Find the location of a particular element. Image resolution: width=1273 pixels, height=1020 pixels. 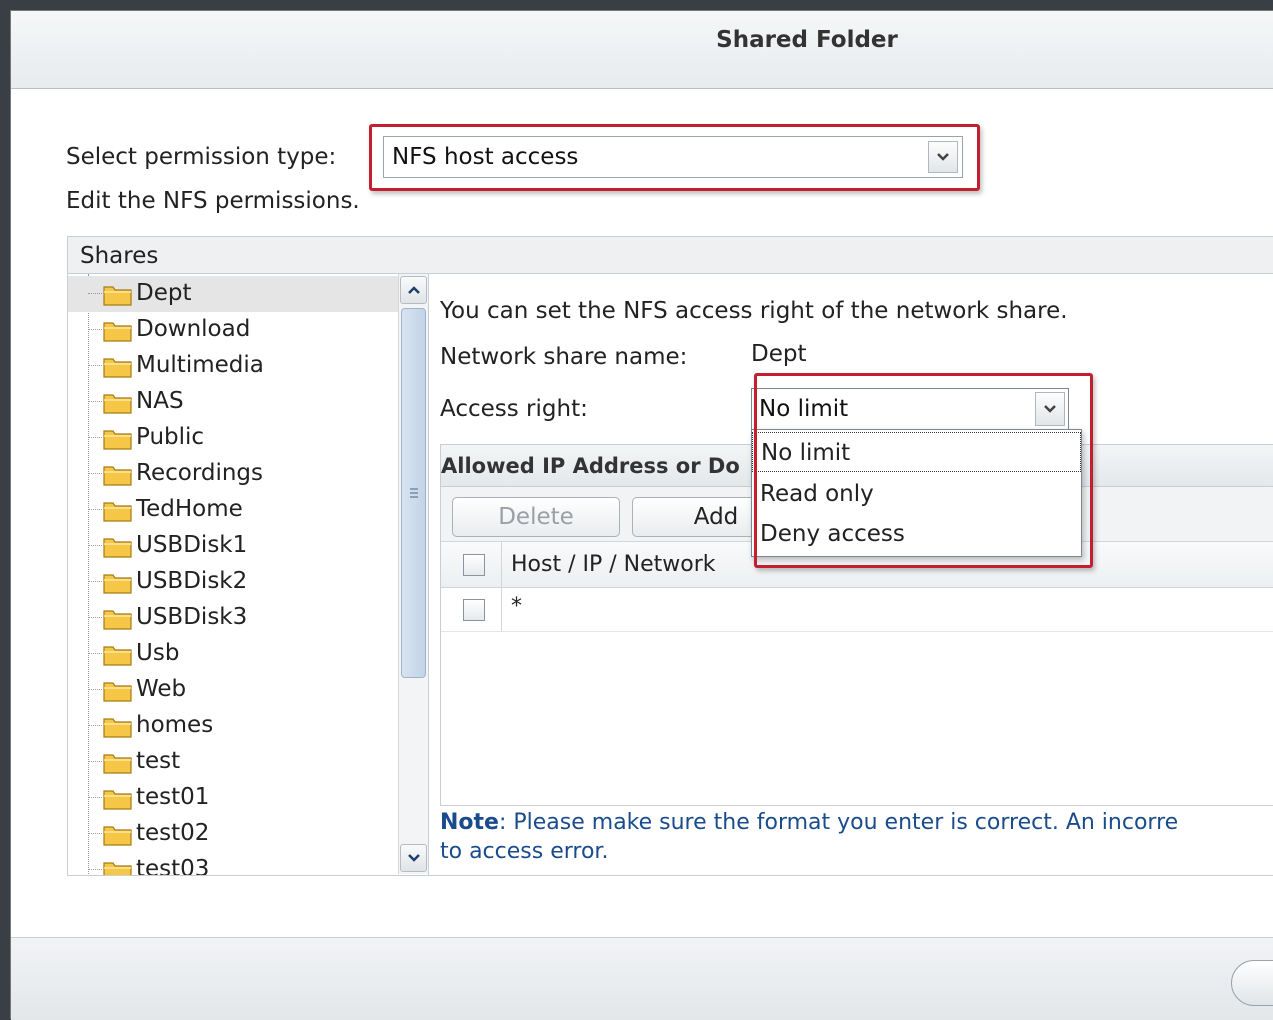

scroll-up-icon is located at coordinates (413, 290).